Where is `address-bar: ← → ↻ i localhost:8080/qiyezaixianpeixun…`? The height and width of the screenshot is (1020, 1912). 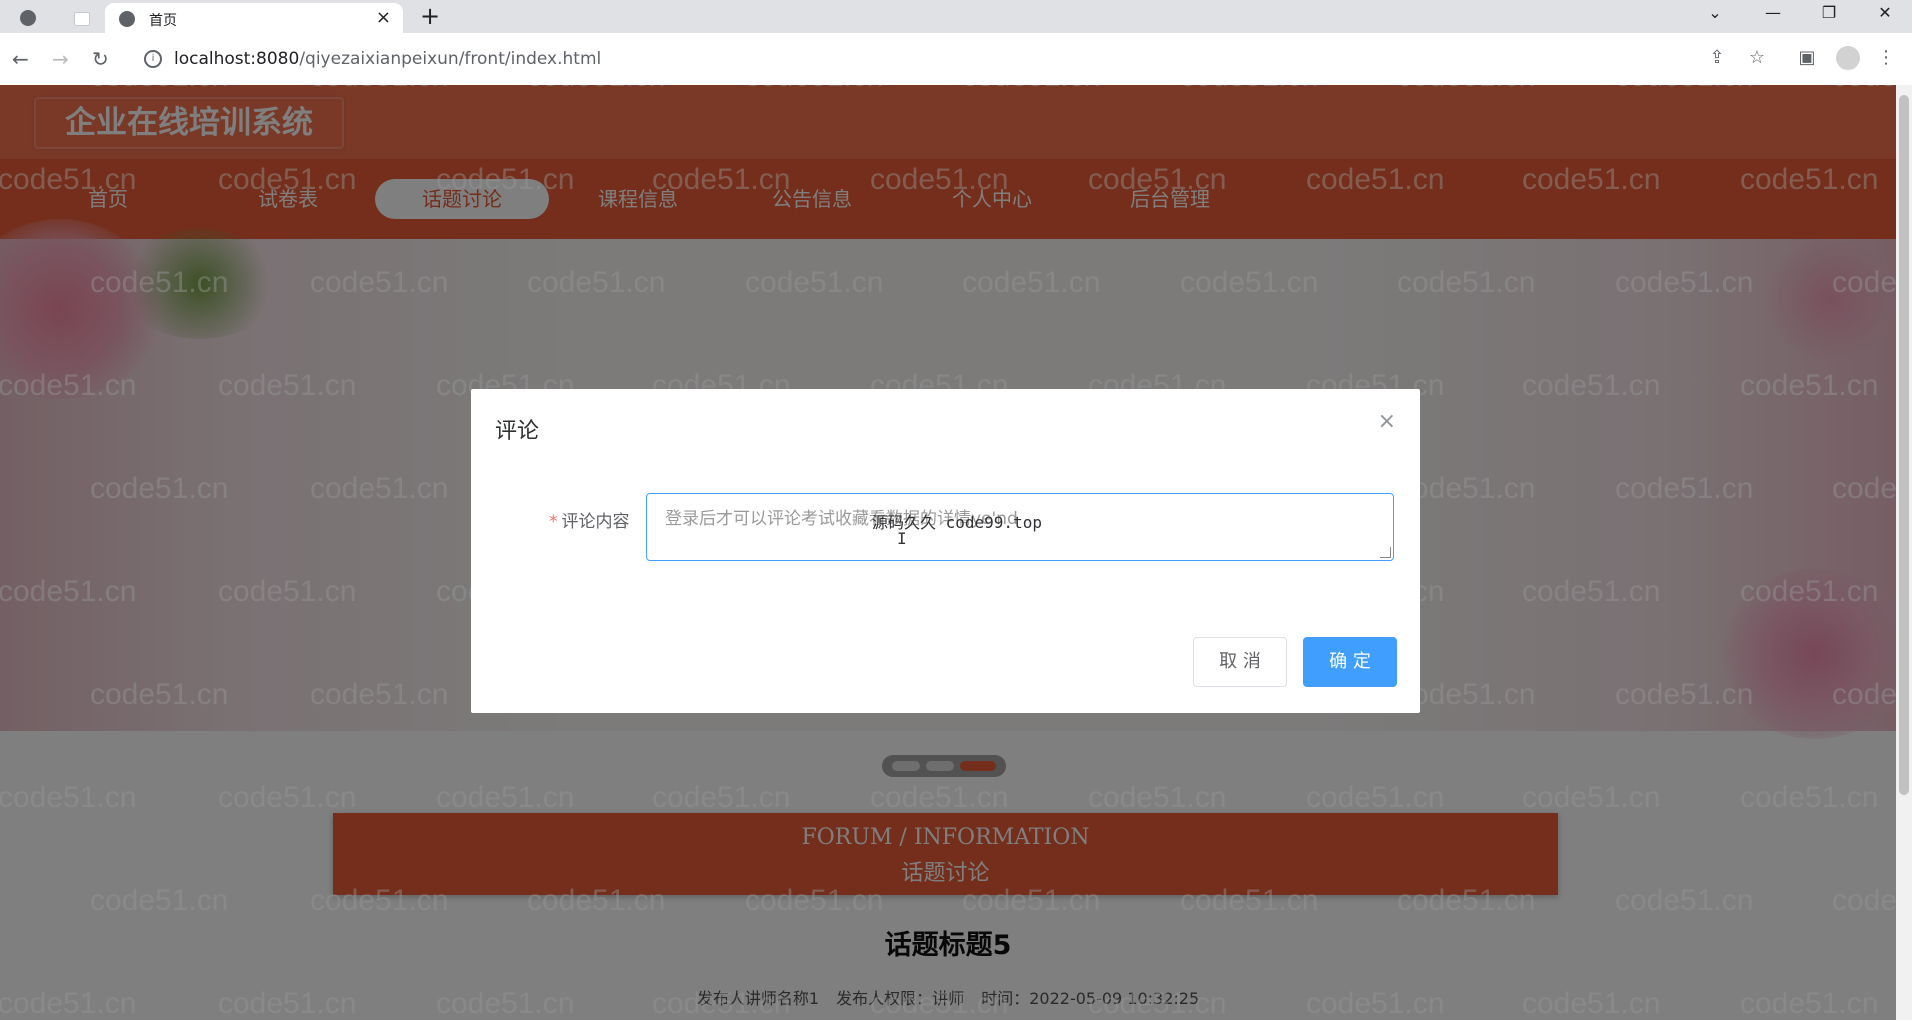
address-bar: ← → ↻ i localhost:8080/qiyezaixianpeixun… is located at coordinates (956, 59).